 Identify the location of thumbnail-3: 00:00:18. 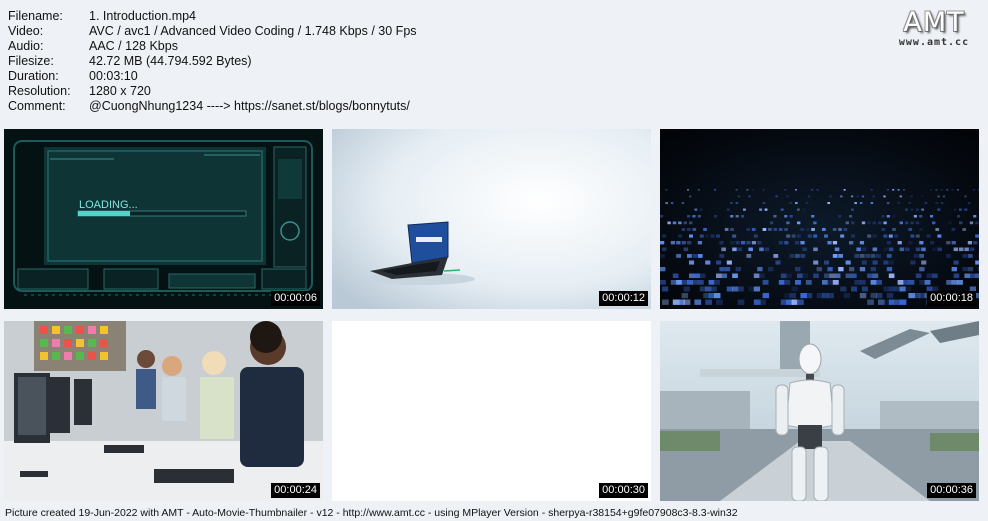
(819, 219).